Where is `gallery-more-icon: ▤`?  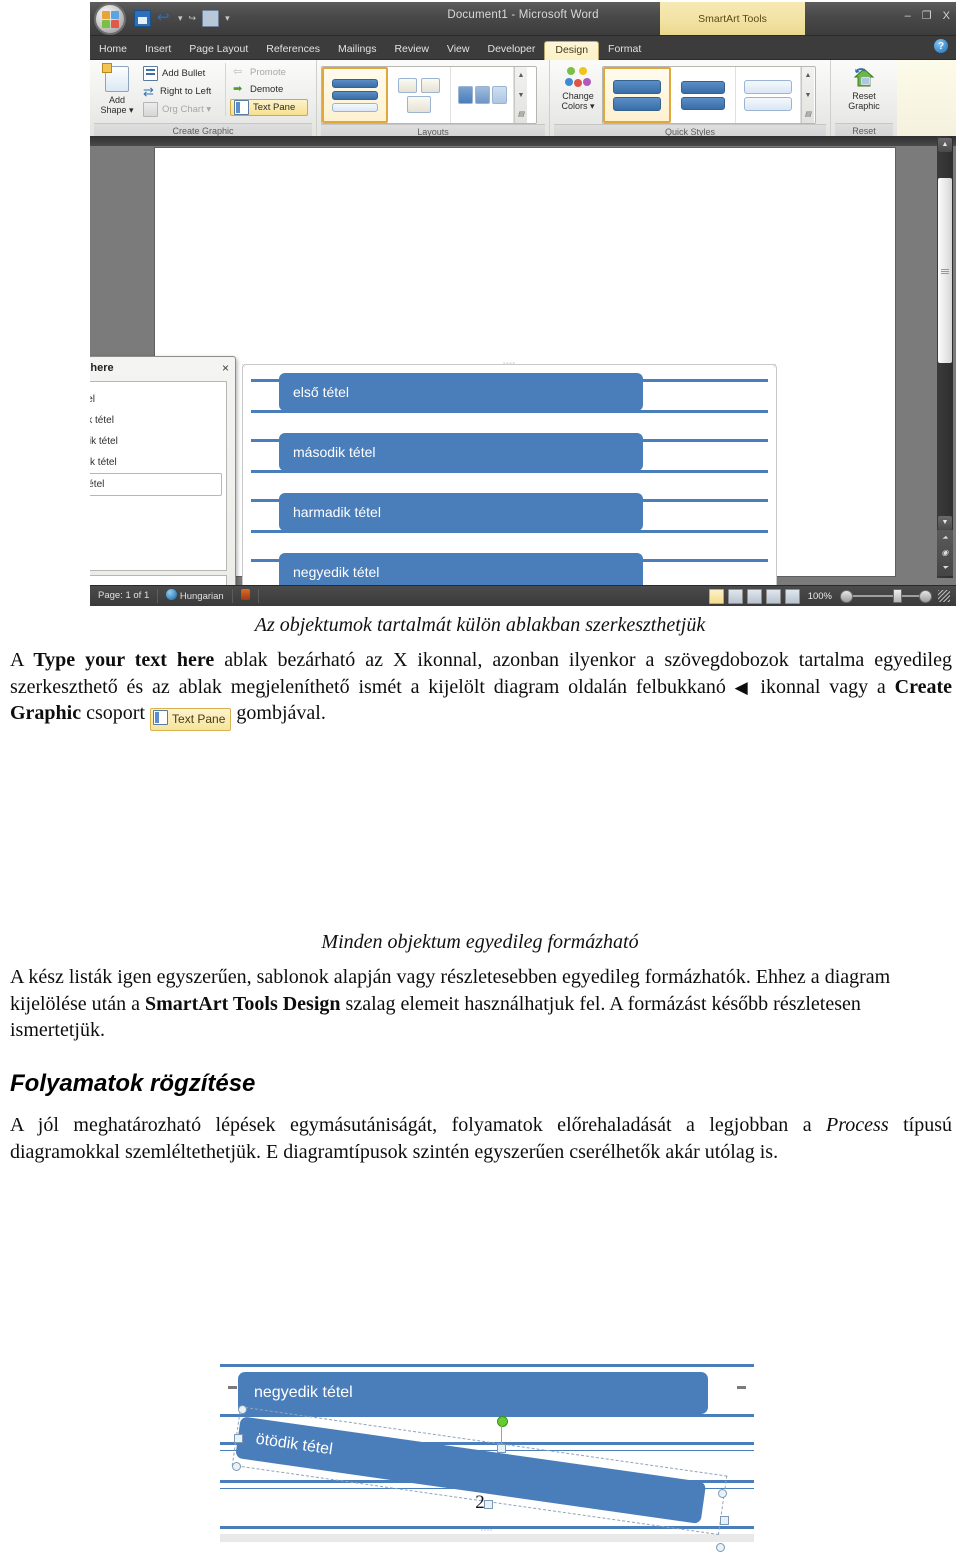 gallery-more-icon: ▤ is located at coordinates (521, 114).